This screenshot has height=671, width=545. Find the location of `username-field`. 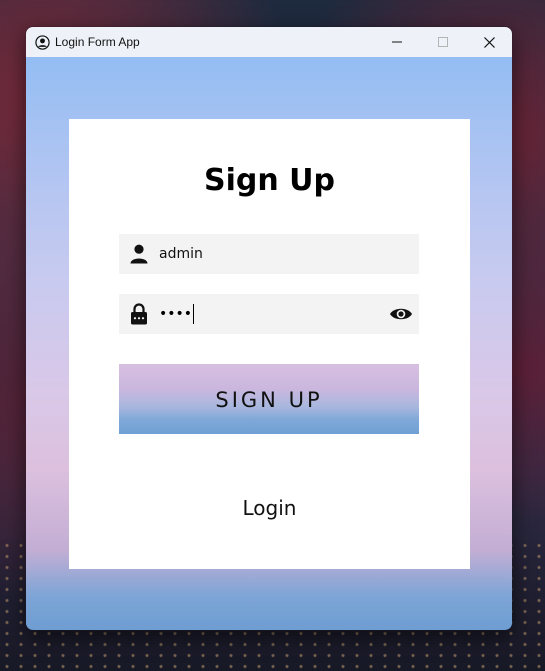

username-field is located at coordinates (269, 254).